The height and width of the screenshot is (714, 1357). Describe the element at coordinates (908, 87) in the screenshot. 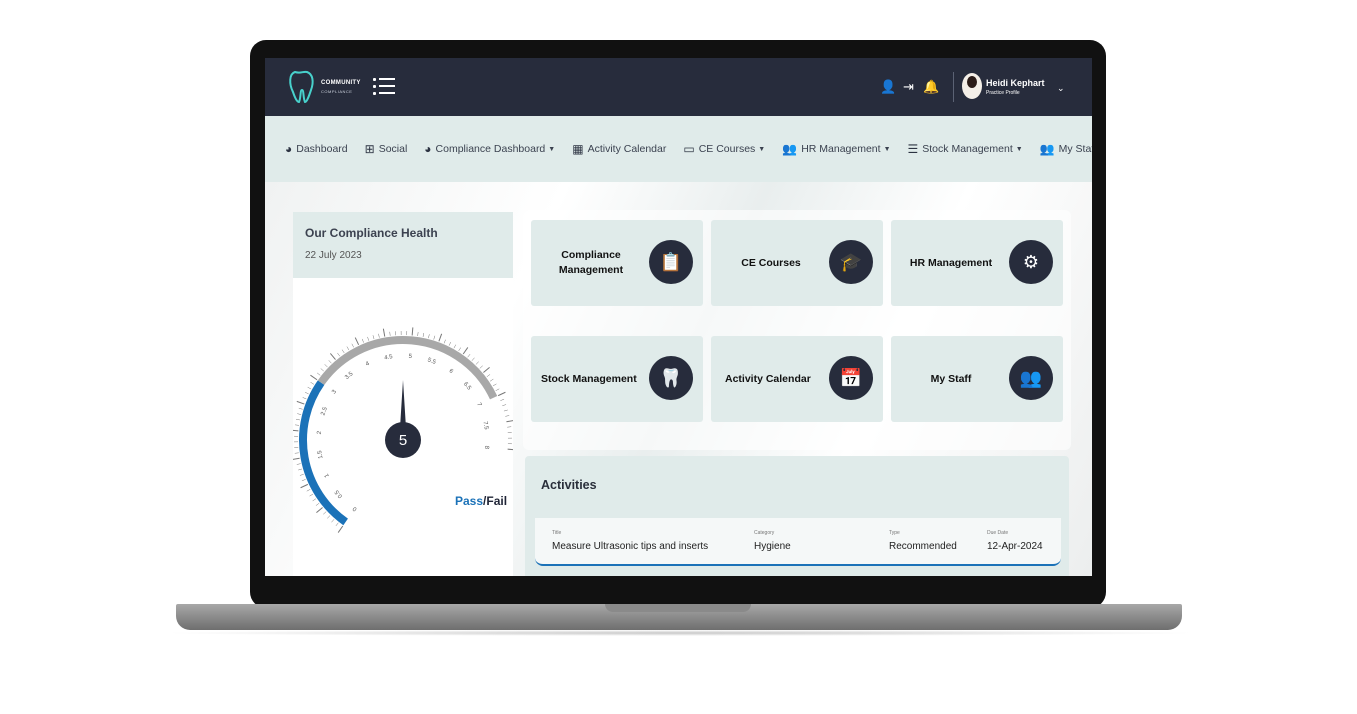

I see `sign-in-icon: ⇥` at that location.